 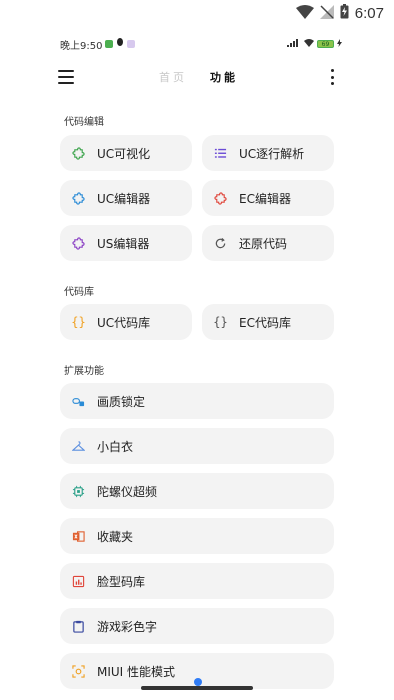 I want to click on uc-line-parse-label: UC逐行解析, so click(x=272, y=153).